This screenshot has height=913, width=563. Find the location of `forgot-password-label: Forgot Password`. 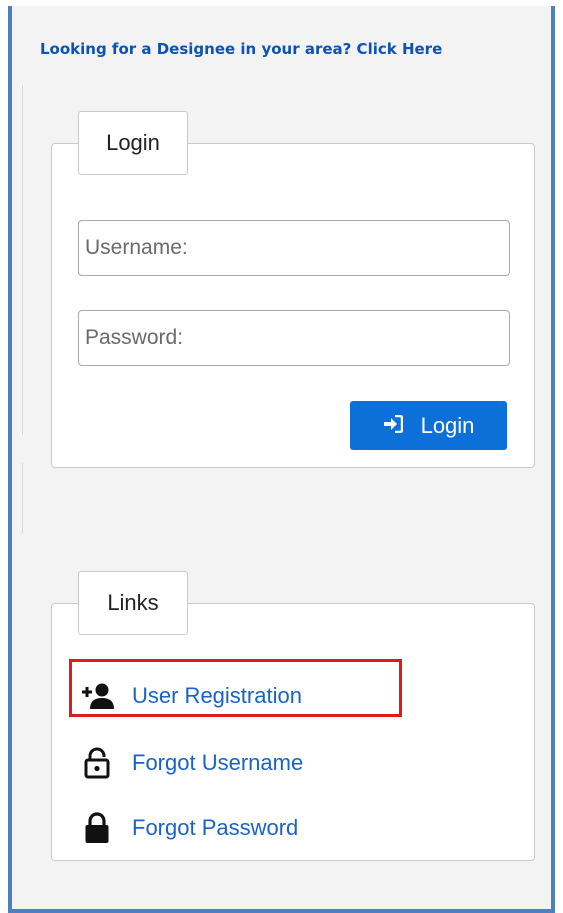

forgot-password-label: Forgot Password is located at coordinates (215, 827).